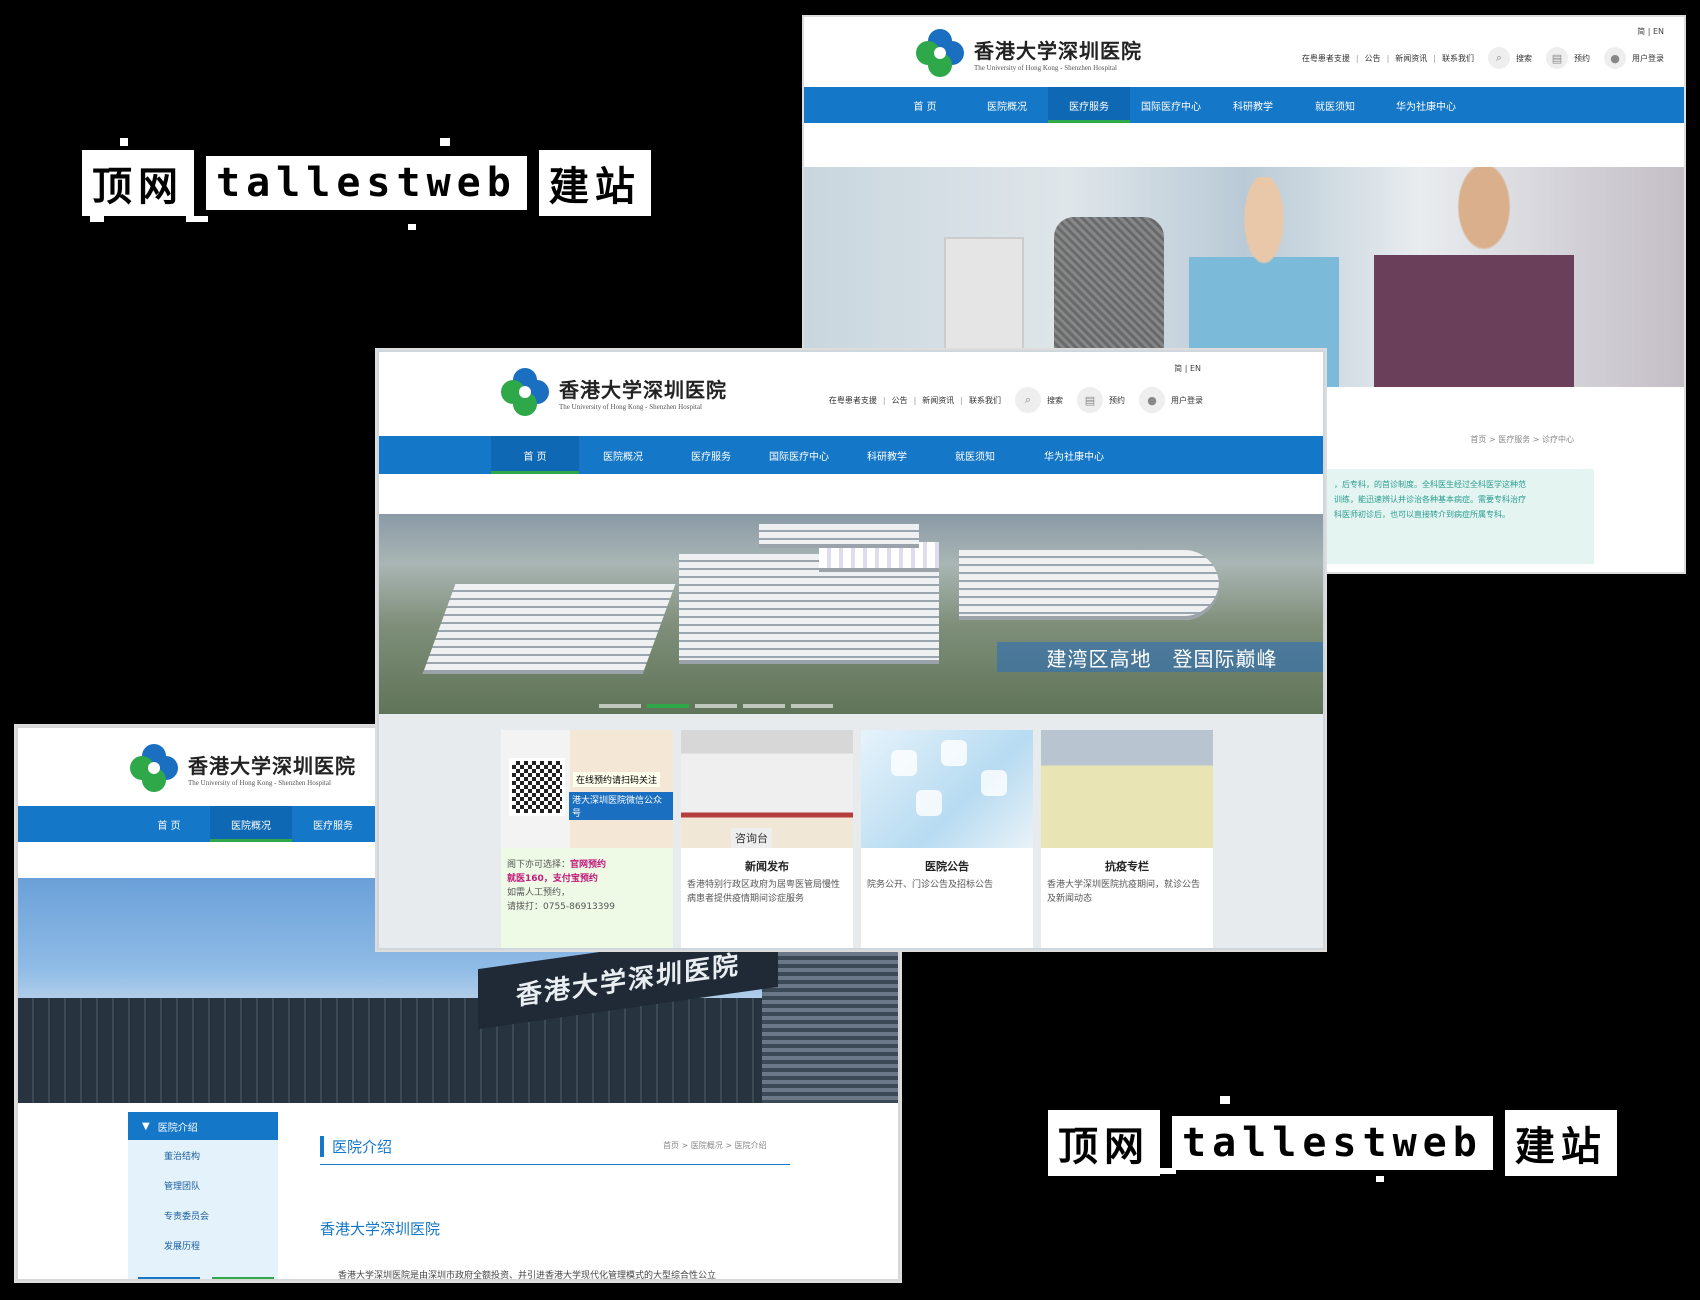  I want to click on divider, so click(555, 1164).